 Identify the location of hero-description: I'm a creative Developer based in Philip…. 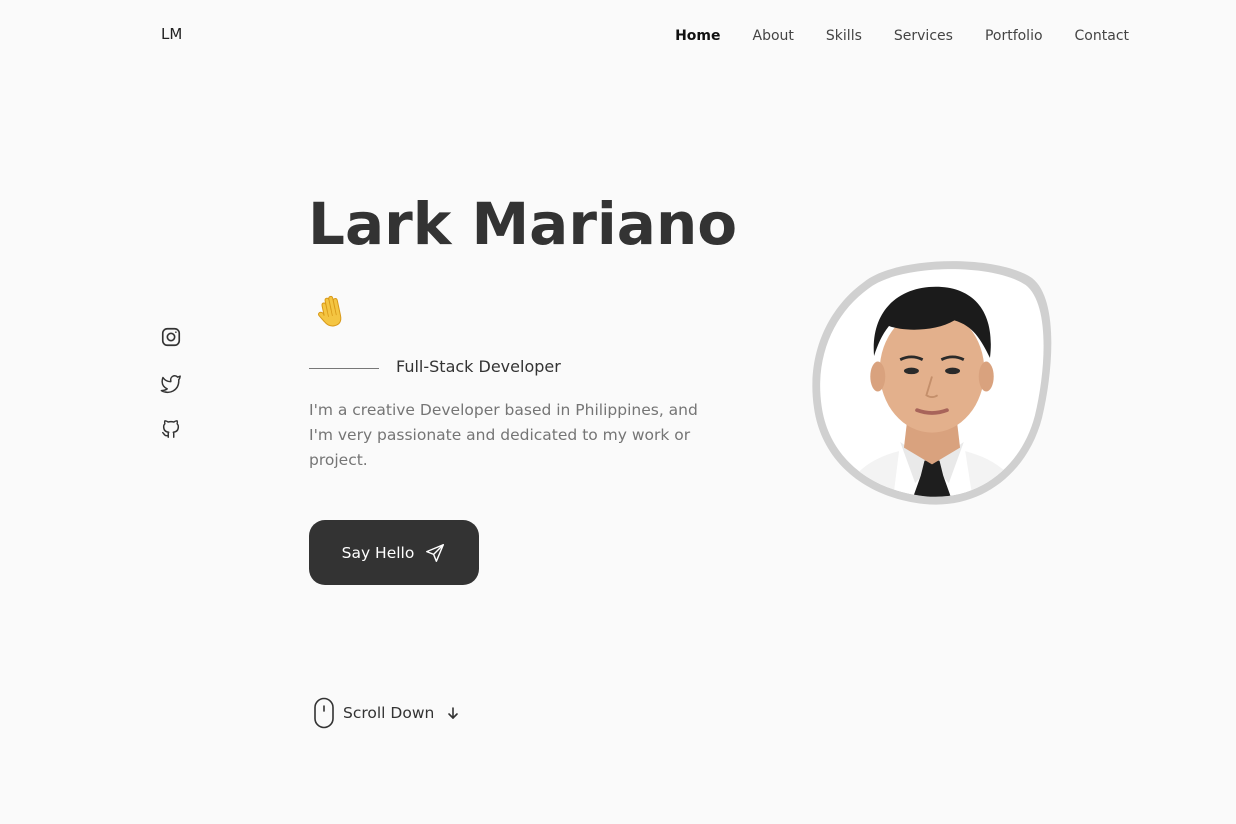
(503, 435).